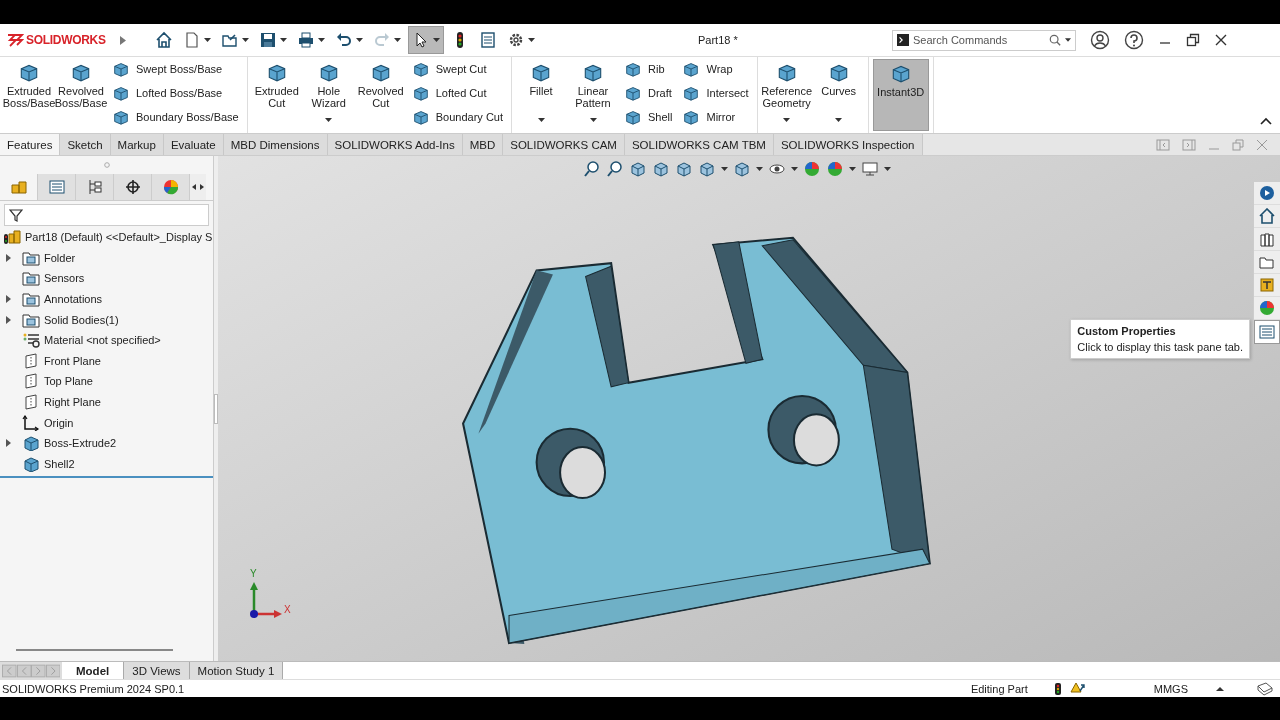 The height and width of the screenshot is (720, 1280). What do you see at coordinates (786, 95) in the screenshot?
I see `ribbon-button: Reference Geometry` at bounding box center [786, 95].